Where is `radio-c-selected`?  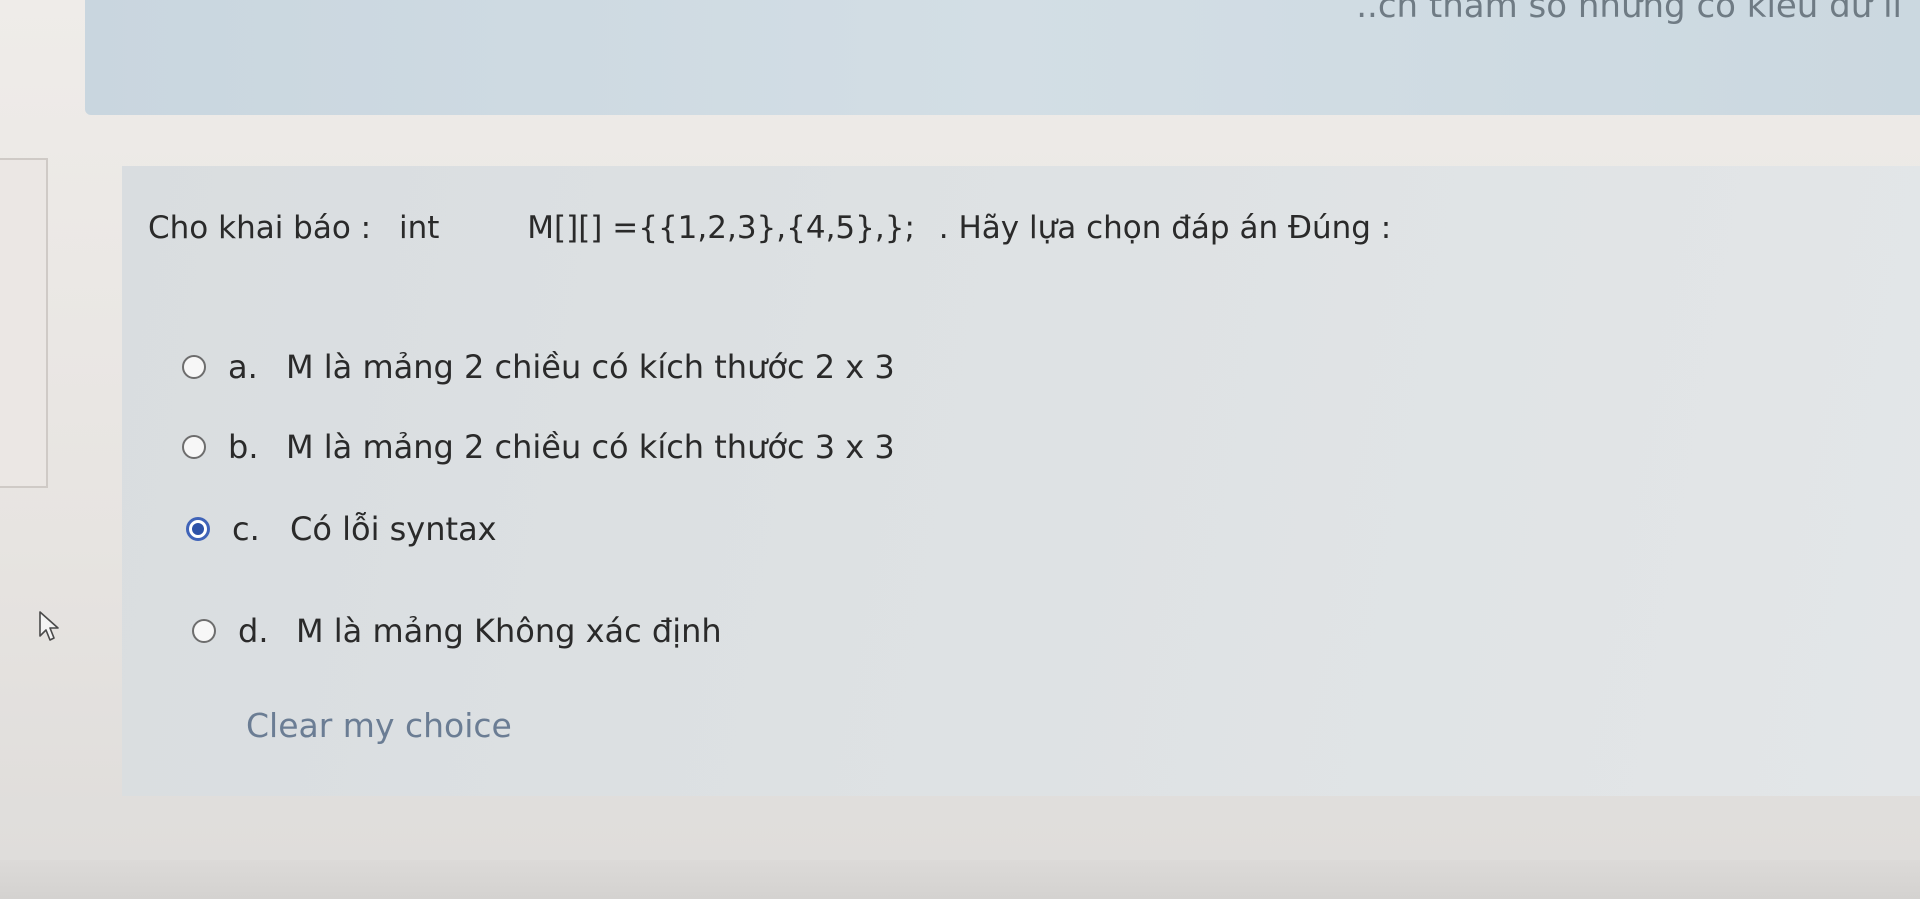
radio-c-selected is located at coordinates (198, 529).